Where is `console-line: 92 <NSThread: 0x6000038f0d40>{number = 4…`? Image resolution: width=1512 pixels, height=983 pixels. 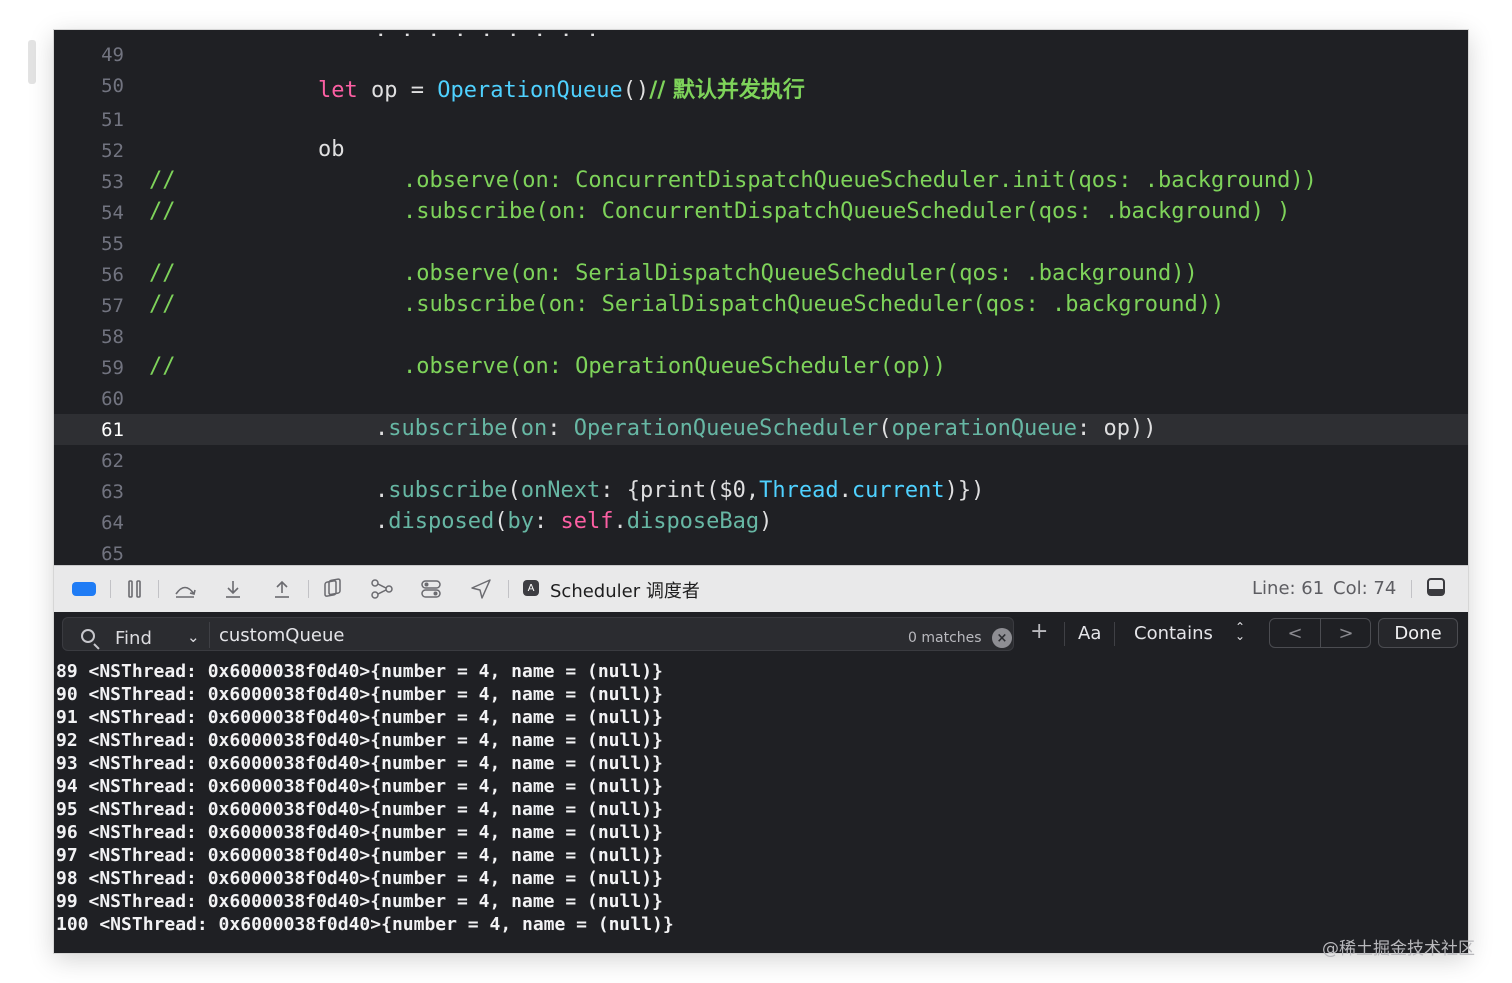 console-line: 92 <NSThread: 0x6000038f0d40>{number = 4… is located at coordinates (359, 740).